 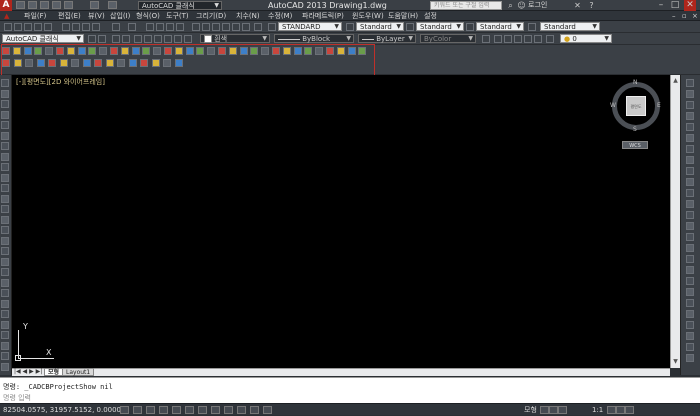 What do you see at coordinates (323, 16) in the screenshot?
I see `menu-parametric: 파라메트릭(P)` at bounding box center [323, 16].